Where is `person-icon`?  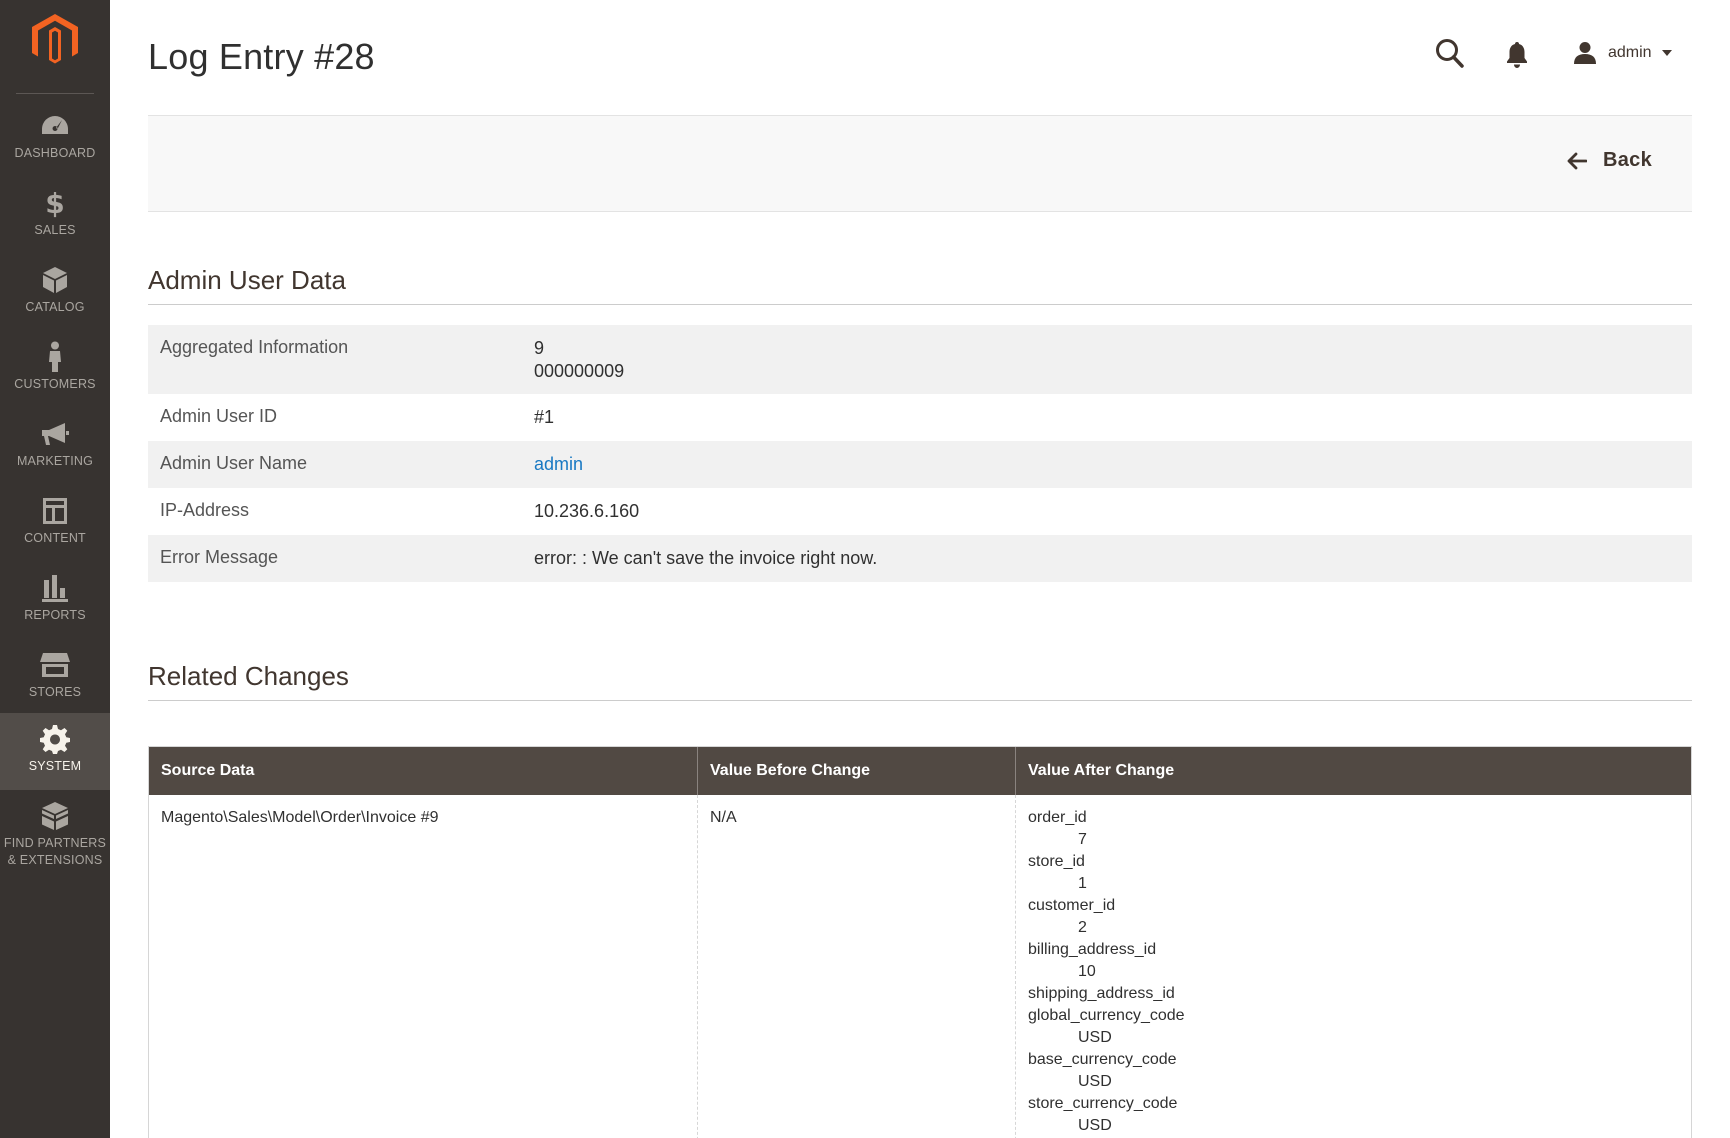
person-icon is located at coordinates (55, 356).